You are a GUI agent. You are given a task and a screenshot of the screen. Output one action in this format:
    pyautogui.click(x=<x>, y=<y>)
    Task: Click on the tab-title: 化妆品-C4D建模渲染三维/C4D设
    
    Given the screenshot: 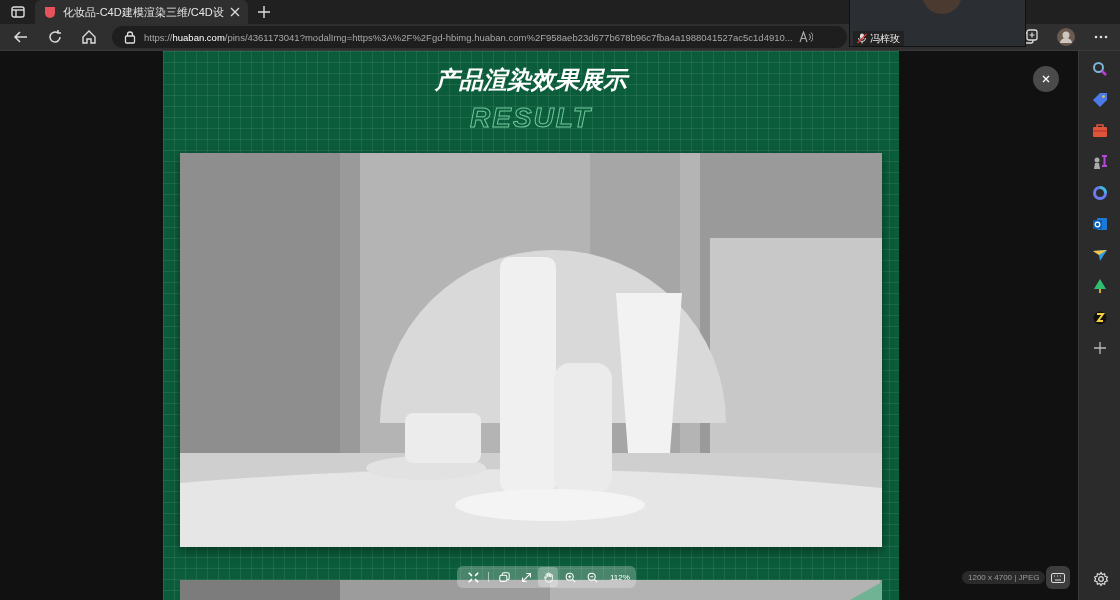 What is the action you would take?
    pyautogui.click(x=143, y=12)
    